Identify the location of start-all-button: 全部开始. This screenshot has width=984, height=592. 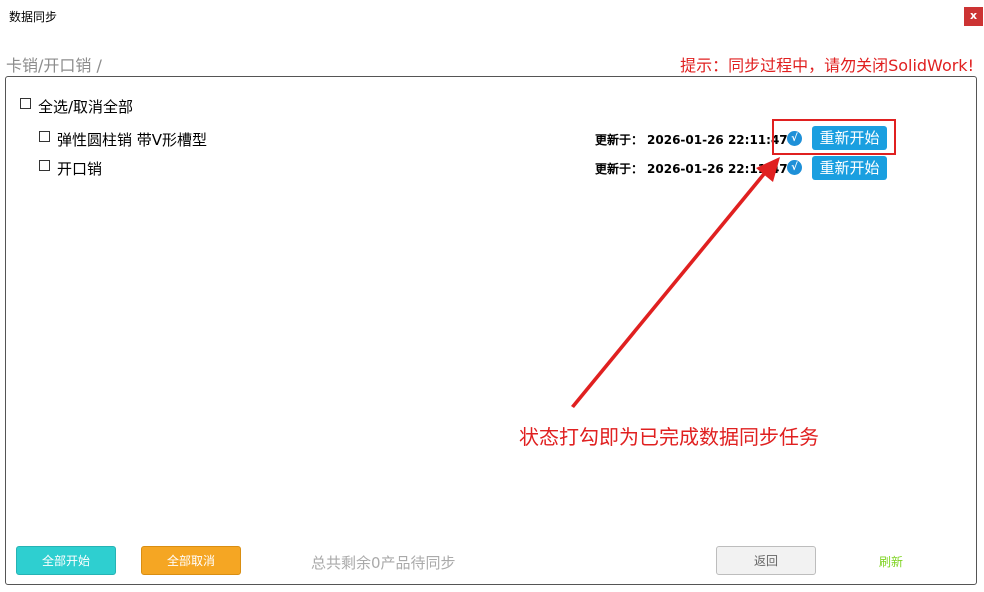
(66, 560).